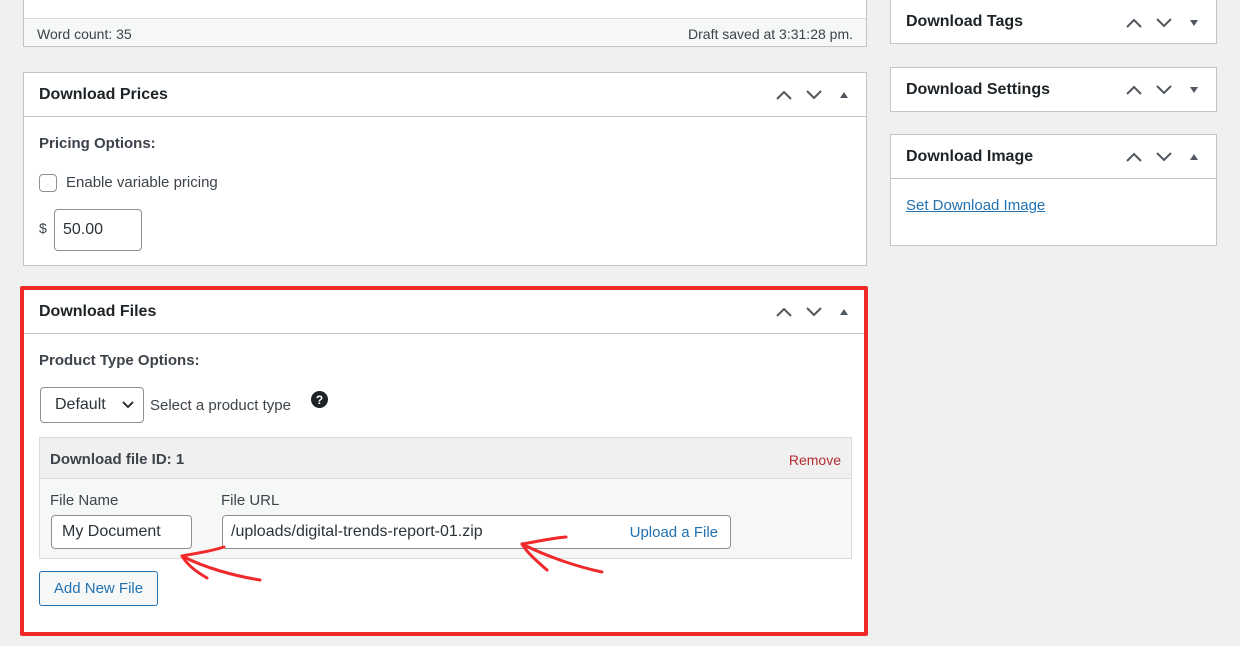  I want to click on arrow-to-file-name-icon, so click(221, 563).